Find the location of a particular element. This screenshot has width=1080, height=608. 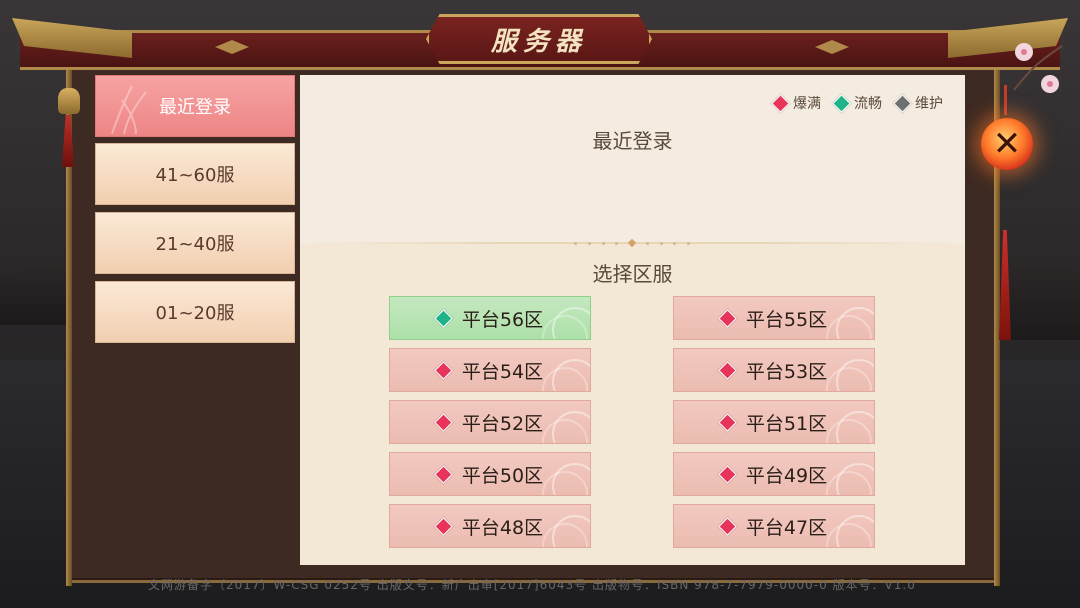

server-button-56: 平台56区 is located at coordinates (490, 318).